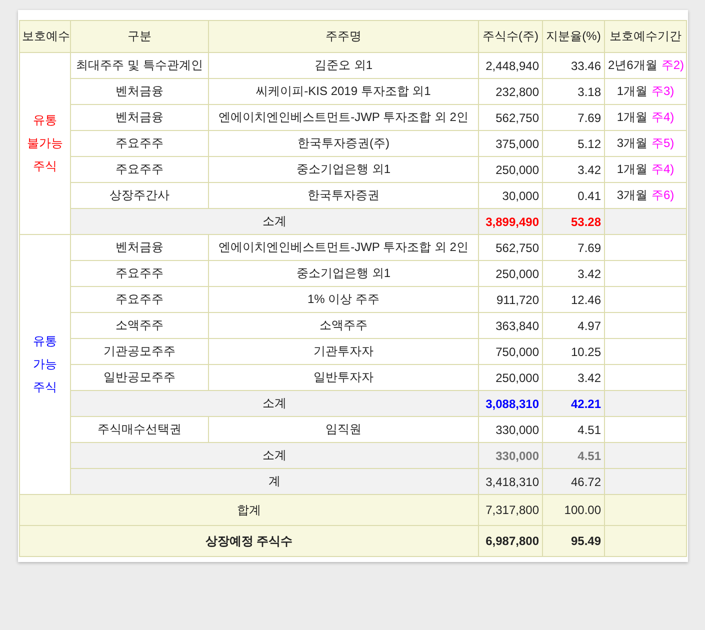 The width and height of the screenshot is (705, 630). What do you see at coordinates (573, 65) in the screenshot?
I see `ratio-cell: 33.46` at bounding box center [573, 65].